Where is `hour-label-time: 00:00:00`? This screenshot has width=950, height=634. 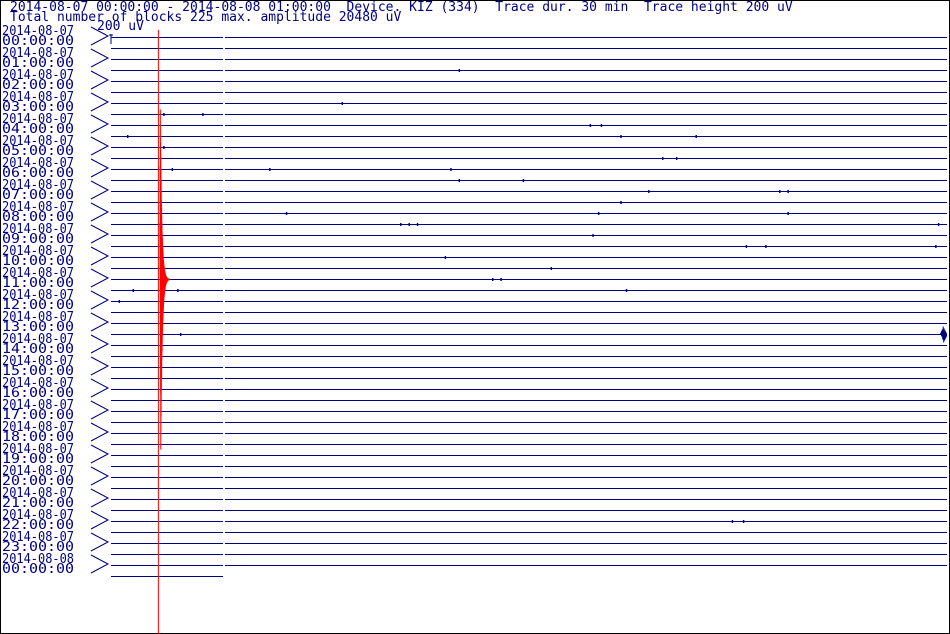 hour-label-time: 00:00:00 is located at coordinates (38, 569).